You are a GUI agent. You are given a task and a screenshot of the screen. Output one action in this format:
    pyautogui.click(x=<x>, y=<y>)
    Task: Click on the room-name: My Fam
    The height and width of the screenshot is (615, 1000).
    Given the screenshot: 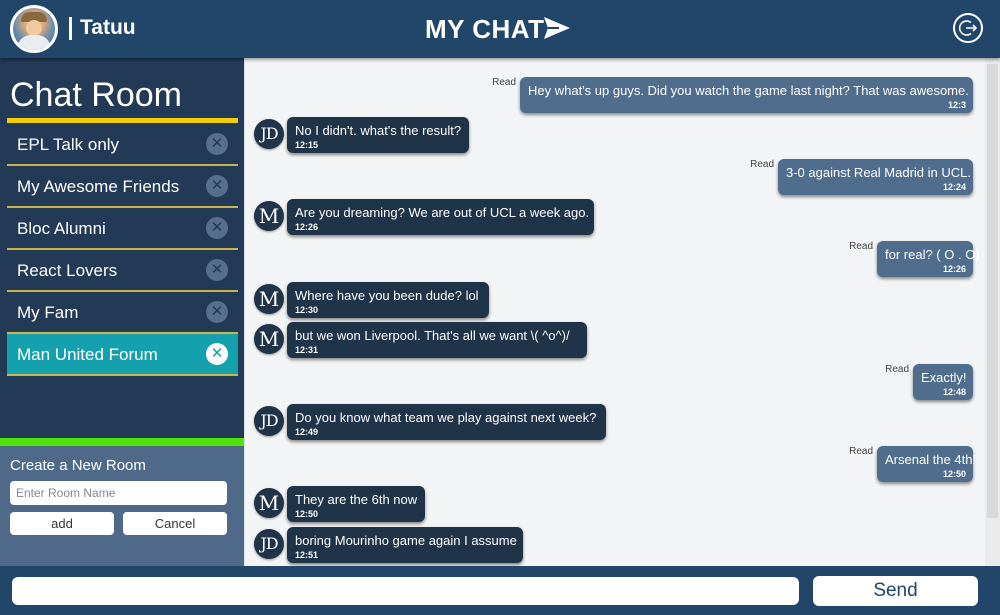 What is the action you would take?
    pyautogui.click(x=48, y=312)
    